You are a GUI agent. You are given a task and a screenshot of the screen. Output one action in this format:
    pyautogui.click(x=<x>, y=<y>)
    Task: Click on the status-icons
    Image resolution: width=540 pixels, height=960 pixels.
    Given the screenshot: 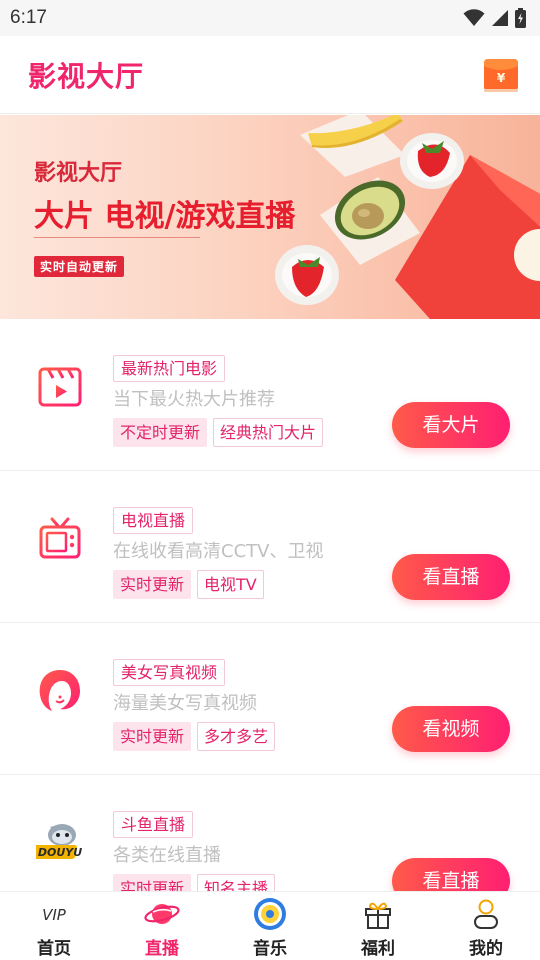 What is the action you would take?
    pyautogui.click(x=494, y=18)
    